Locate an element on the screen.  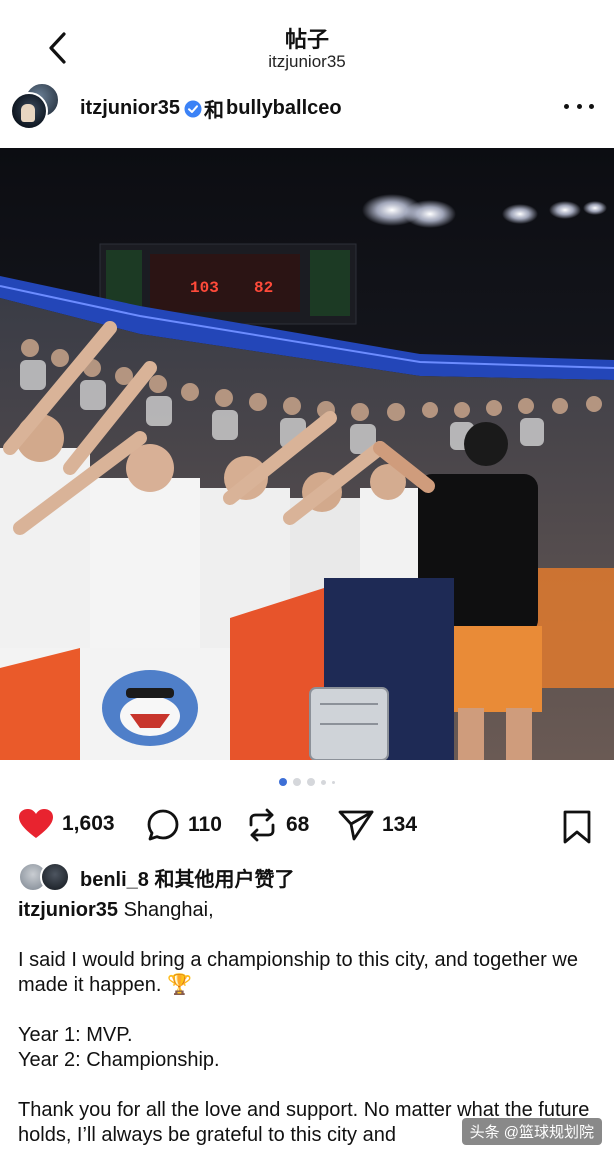
caption-line: Year 2: Championship. is located at coordinates (119, 1060).